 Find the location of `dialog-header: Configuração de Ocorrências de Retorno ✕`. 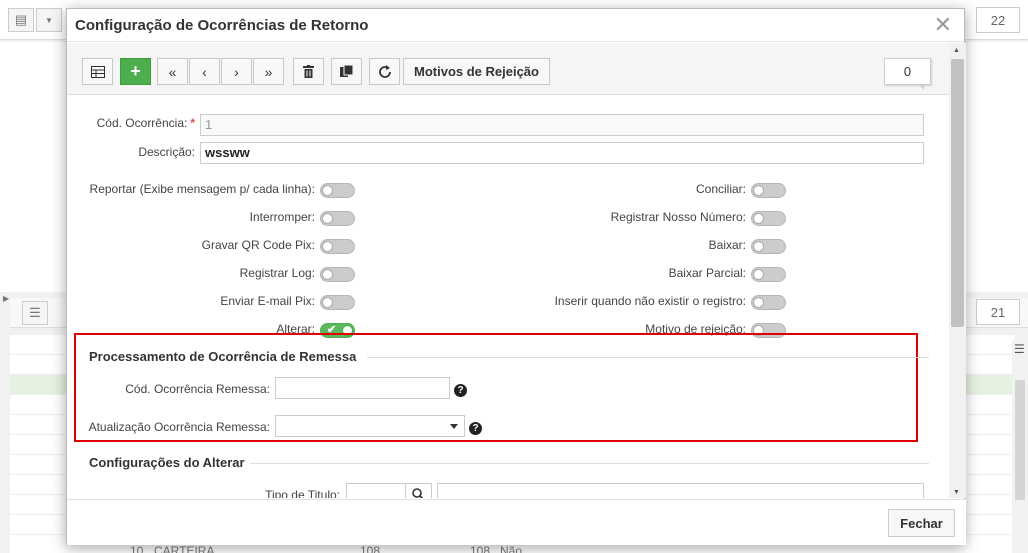

dialog-header: Configuração de Ocorrências de Retorno ✕ is located at coordinates (515, 25).